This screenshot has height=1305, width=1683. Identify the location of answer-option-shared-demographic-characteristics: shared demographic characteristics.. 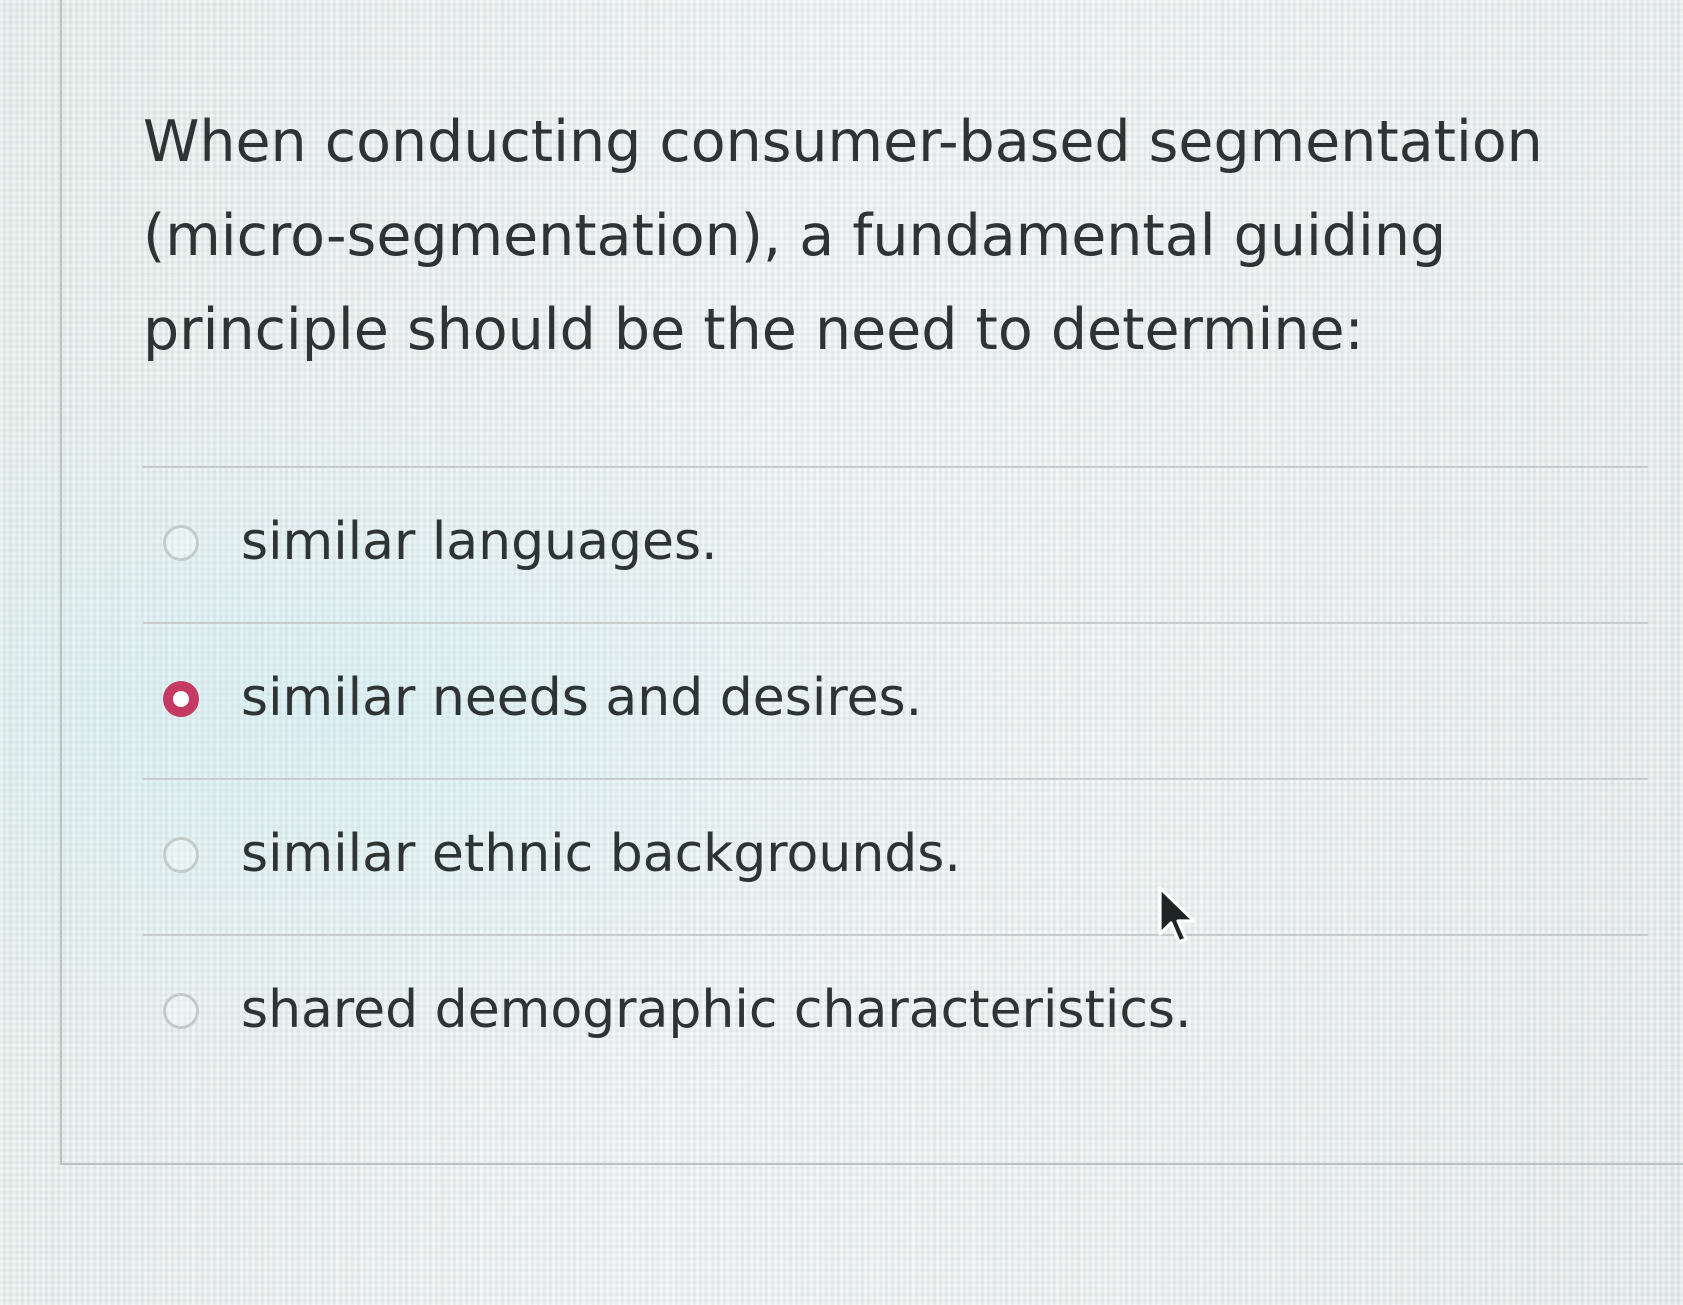
(895, 1013).